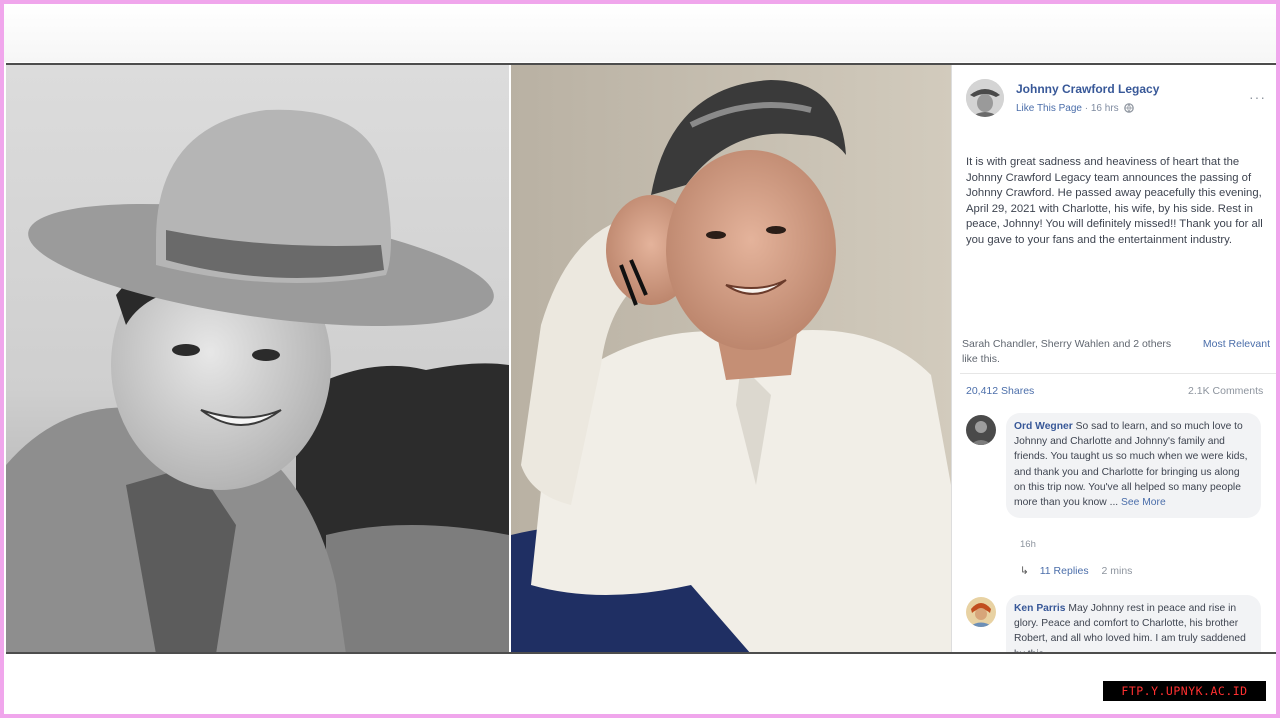 Image resolution: width=1280 pixels, height=718 pixels. What do you see at coordinates (1117, 571) in the screenshot?
I see `replies-time: 2 mins` at bounding box center [1117, 571].